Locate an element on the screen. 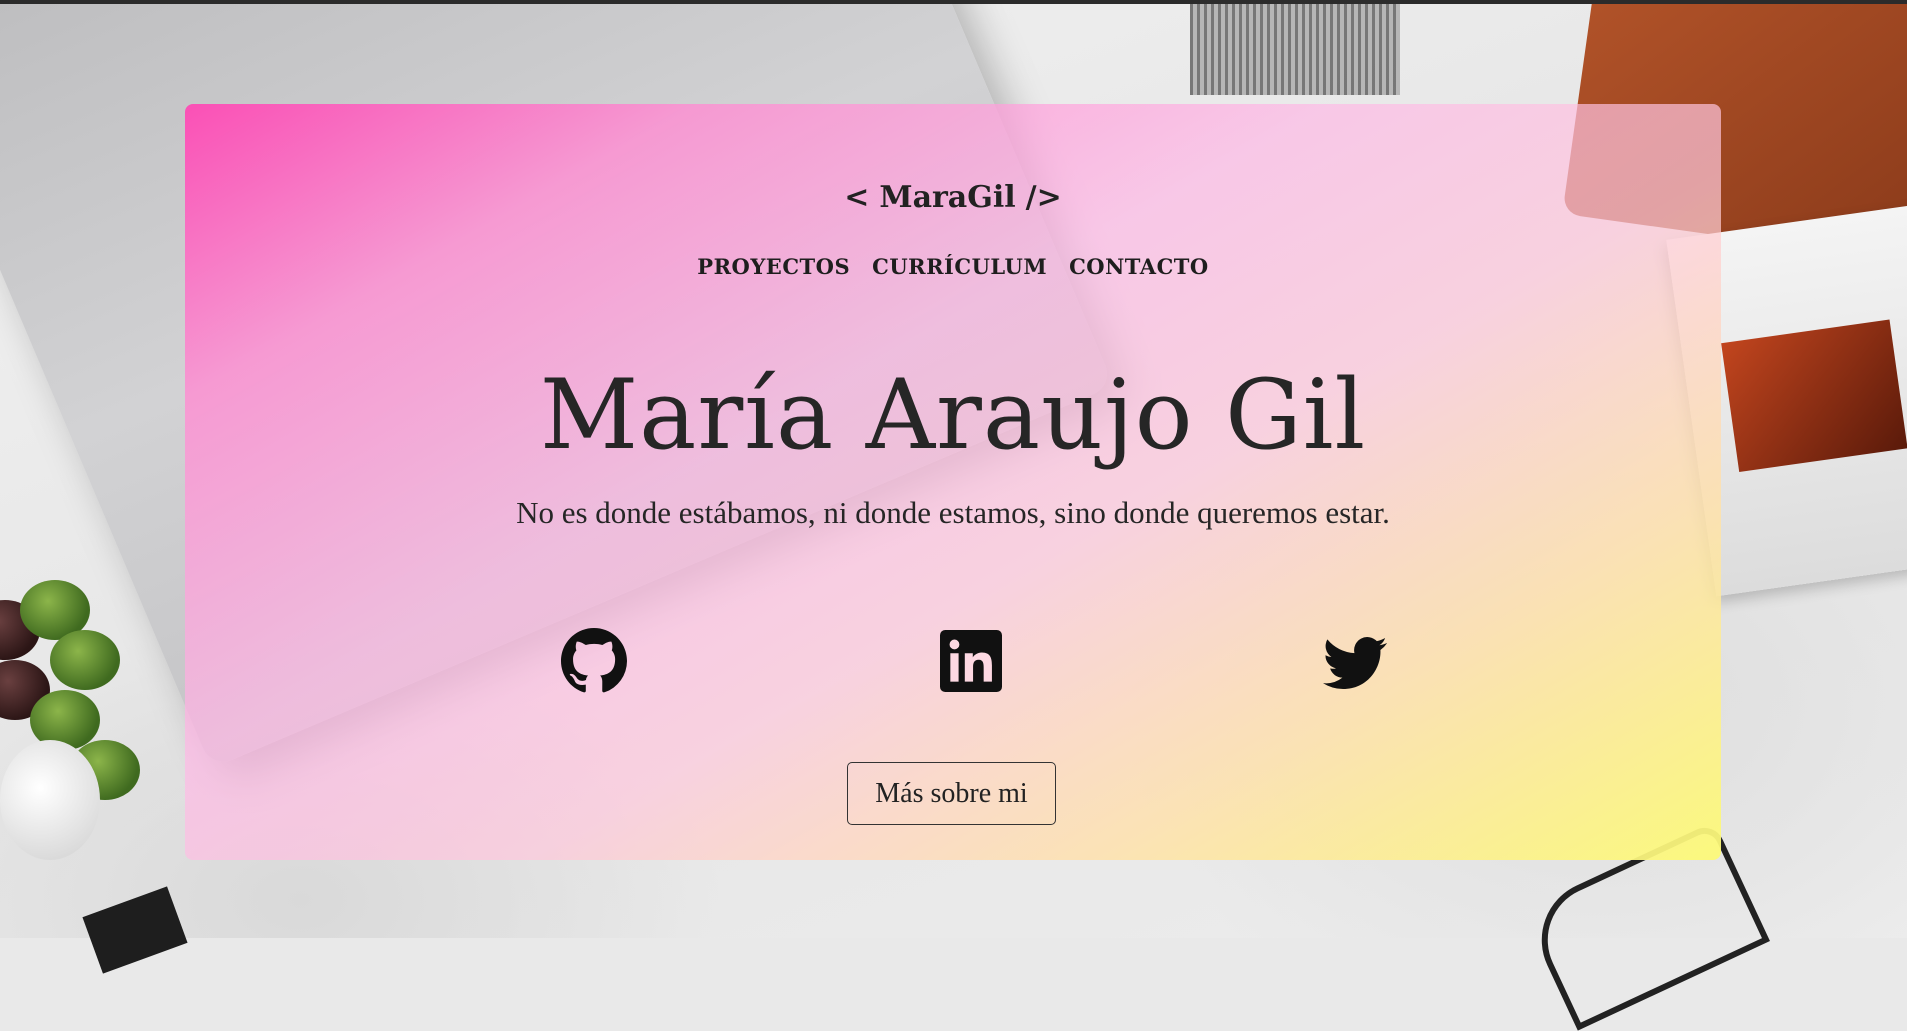  nav-item-curriculum: CURRÍCULUM is located at coordinates (959, 266).